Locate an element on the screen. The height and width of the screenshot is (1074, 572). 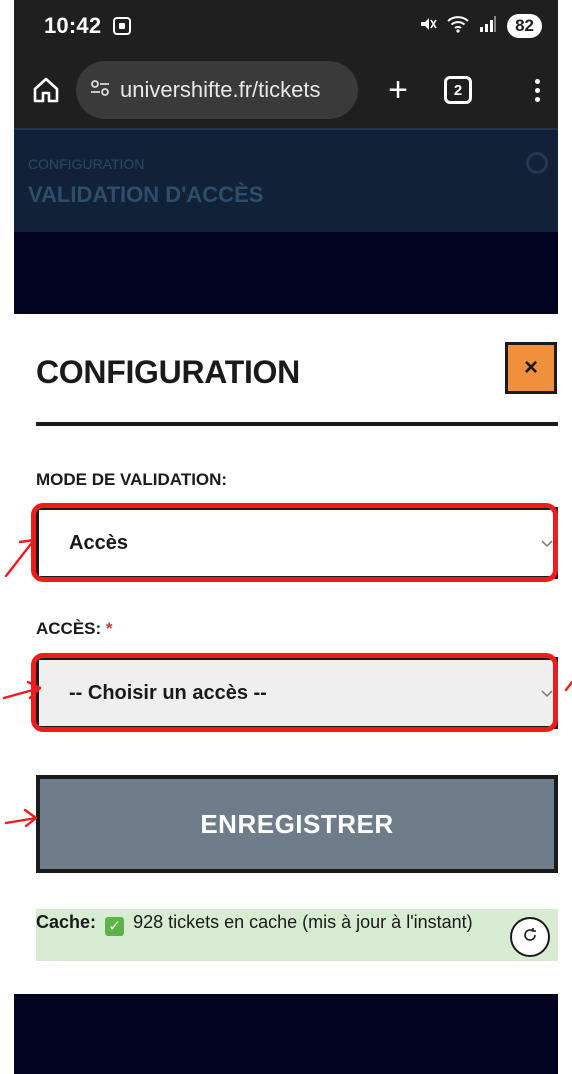
mode-select: Accès is located at coordinates (297, 543).